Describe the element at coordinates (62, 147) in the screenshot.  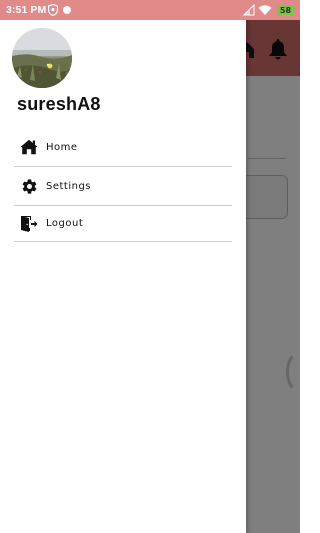
I see `menu-item-label: Home` at that location.